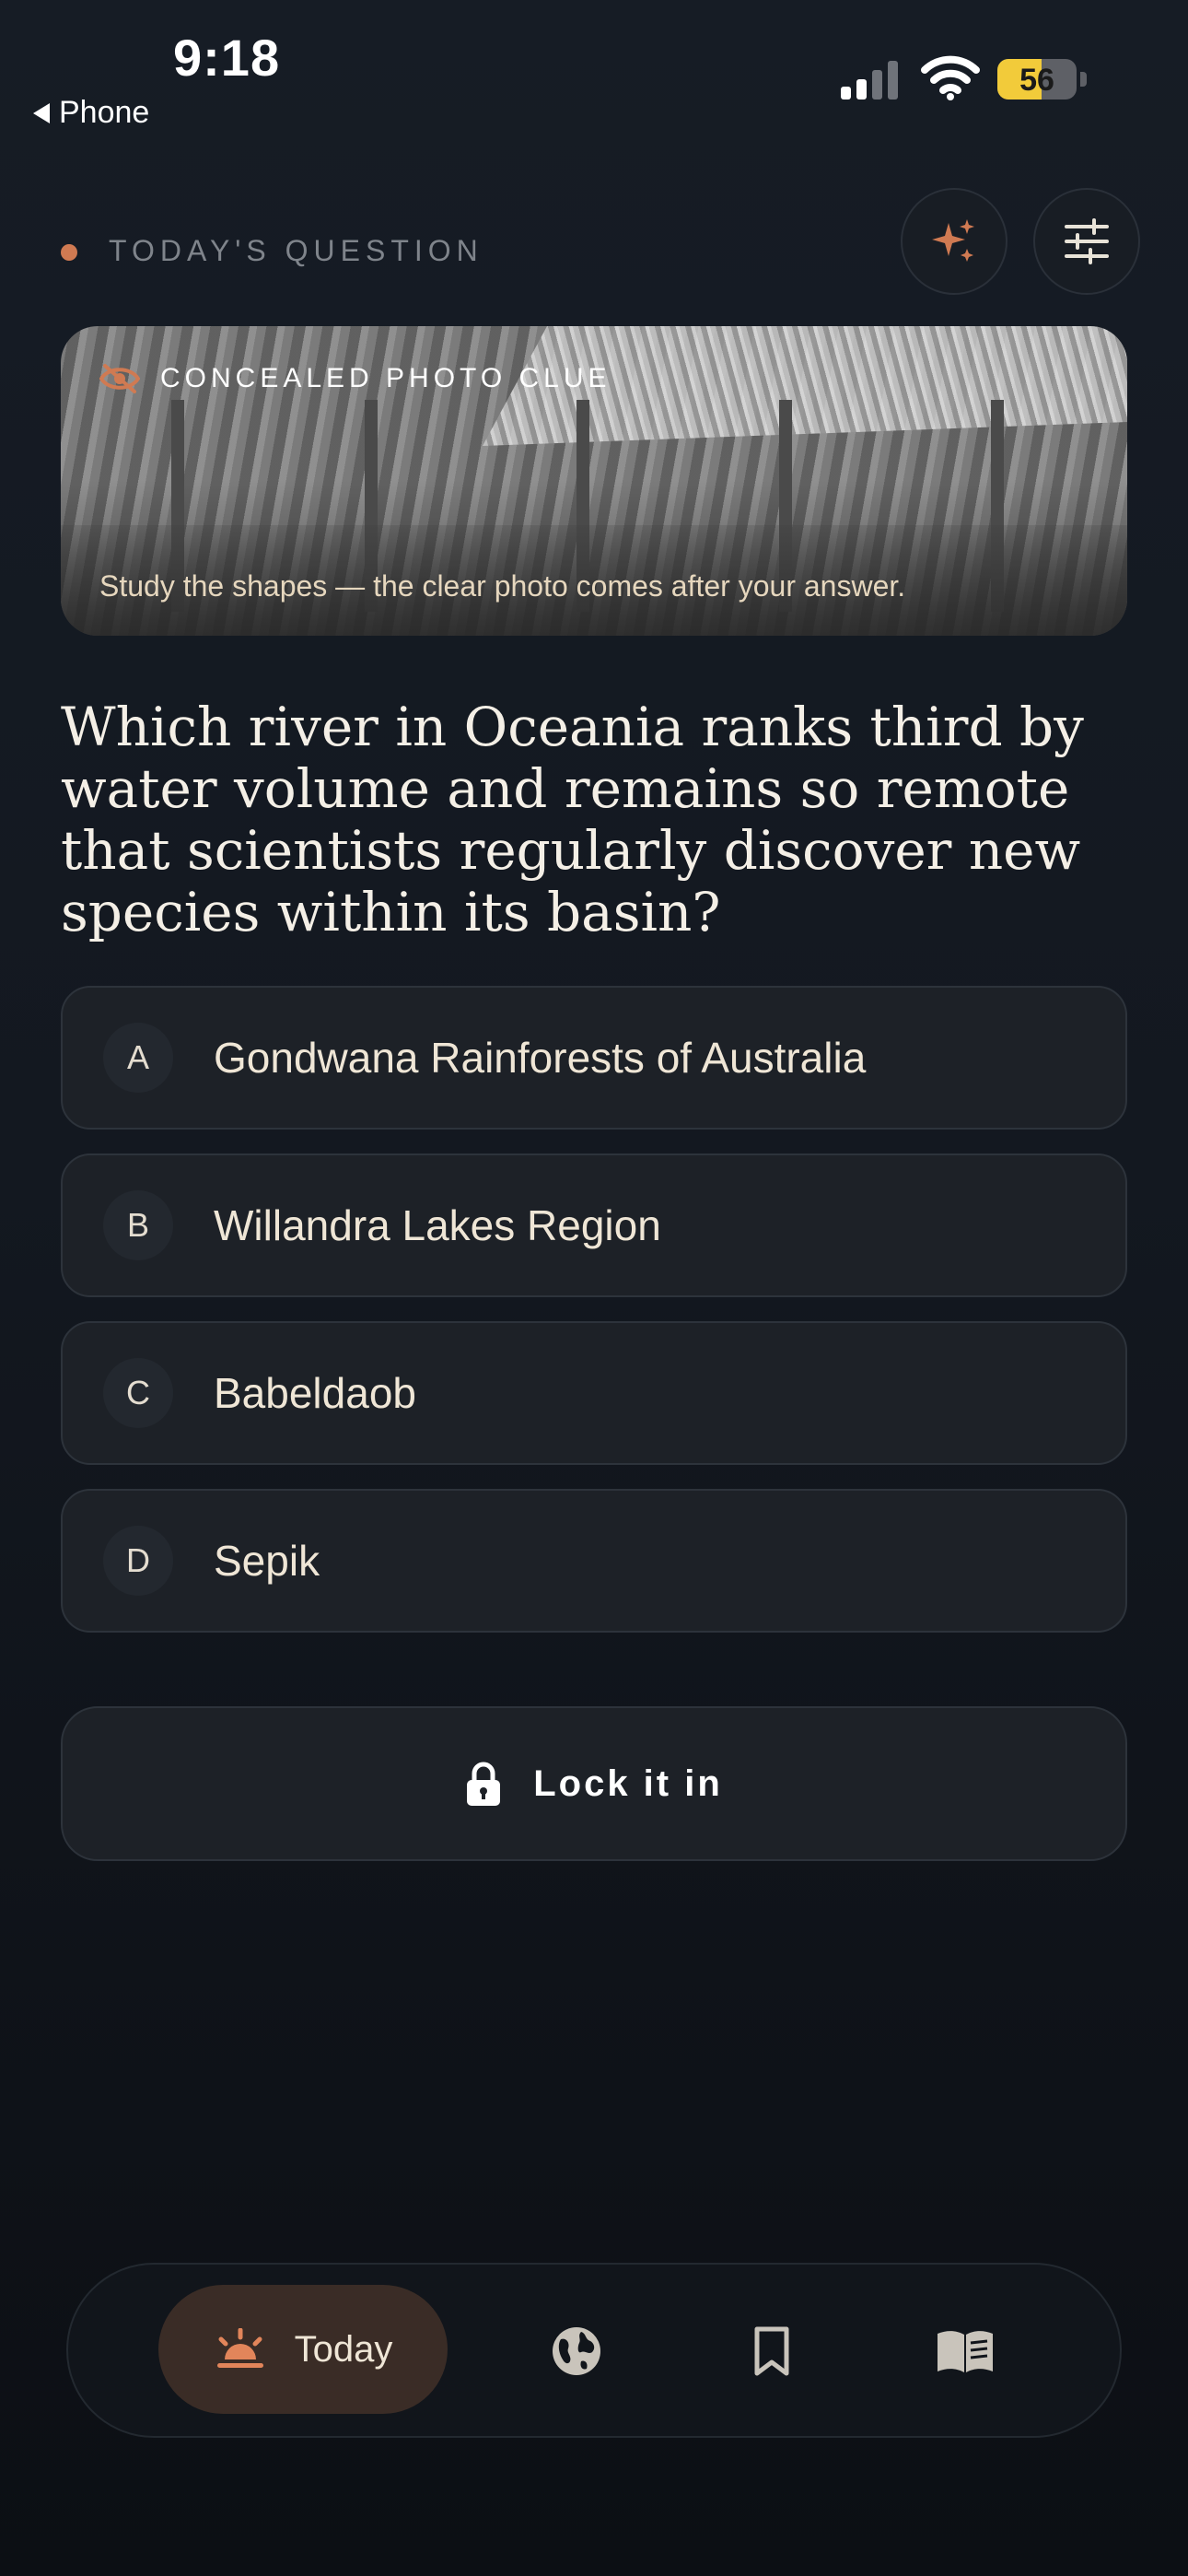 Image resolution: width=1188 pixels, height=2576 pixels. Describe the element at coordinates (296, 250) in the screenshot. I see `section-label: TODAY'S QUESTION` at that location.